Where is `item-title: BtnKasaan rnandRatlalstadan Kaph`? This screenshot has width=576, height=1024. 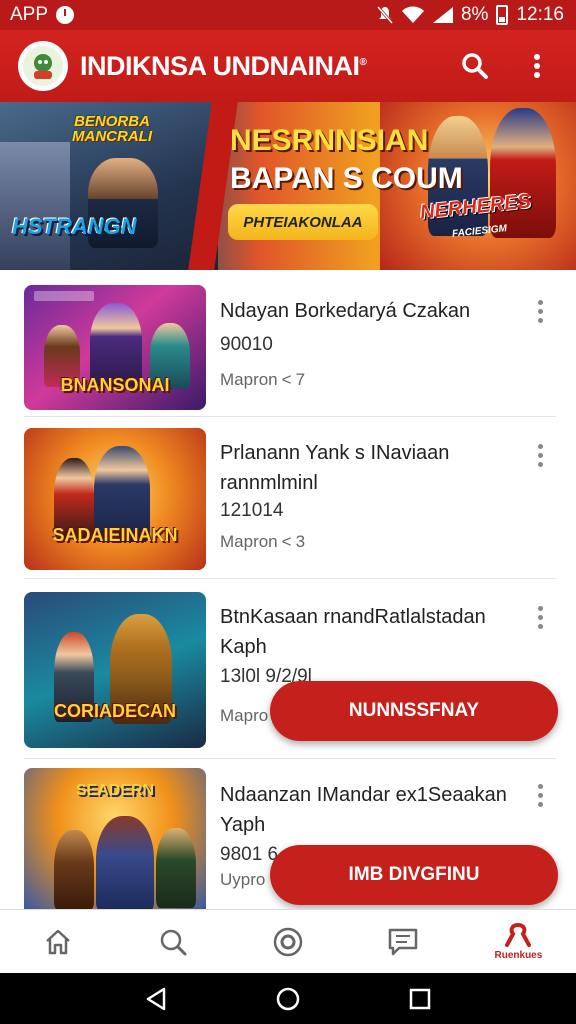
item-title: BtnKasaan rnandRatlalstadan Kaph is located at coordinates (353, 632).